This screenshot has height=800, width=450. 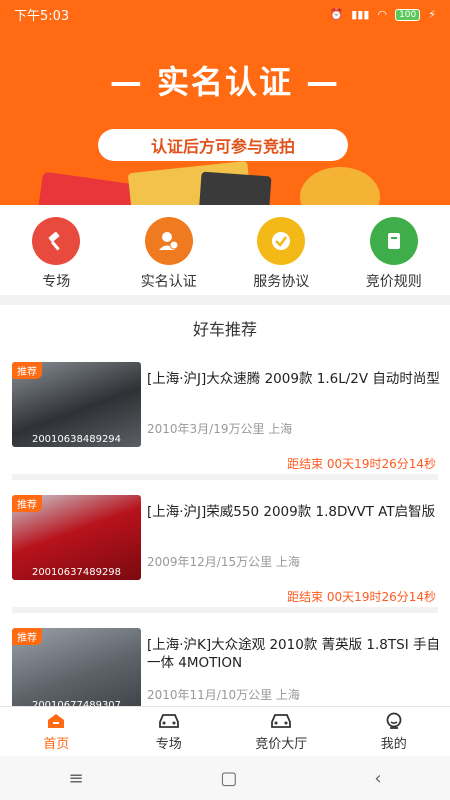 I want to click on home-square-icon: ▢, so click(x=228, y=778).